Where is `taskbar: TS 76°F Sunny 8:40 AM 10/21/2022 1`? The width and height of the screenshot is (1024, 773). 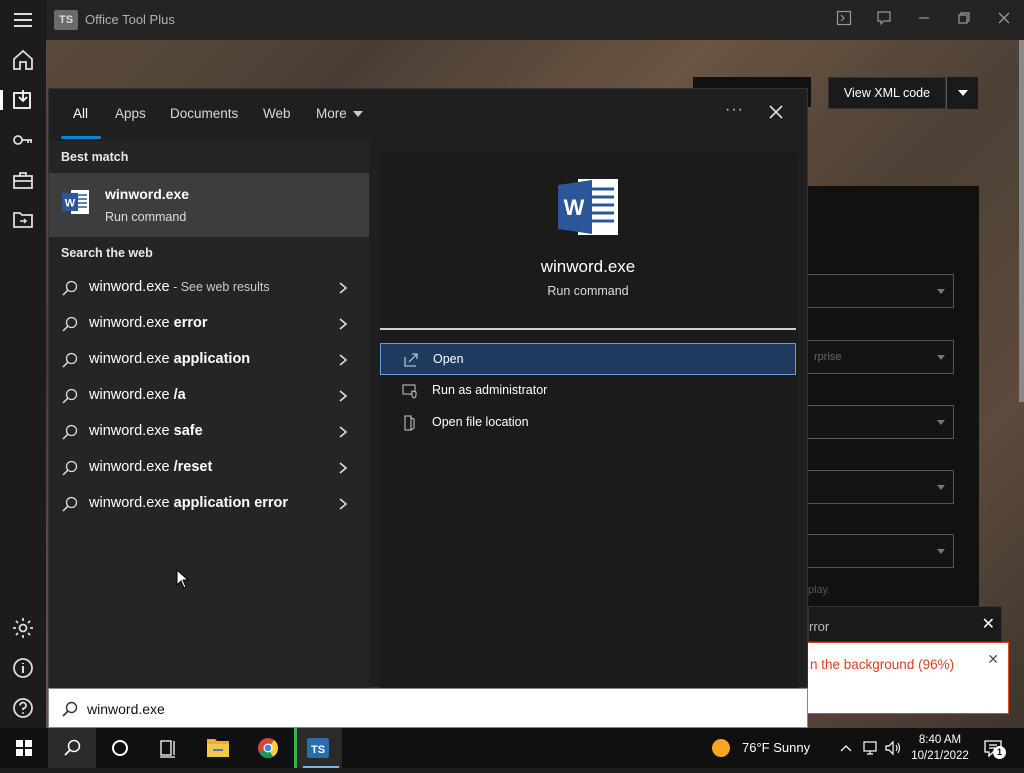 taskbar: TS 76°F Sunny 8:40 AM 10/21/2022 1 is located at coordinates (512, 748).